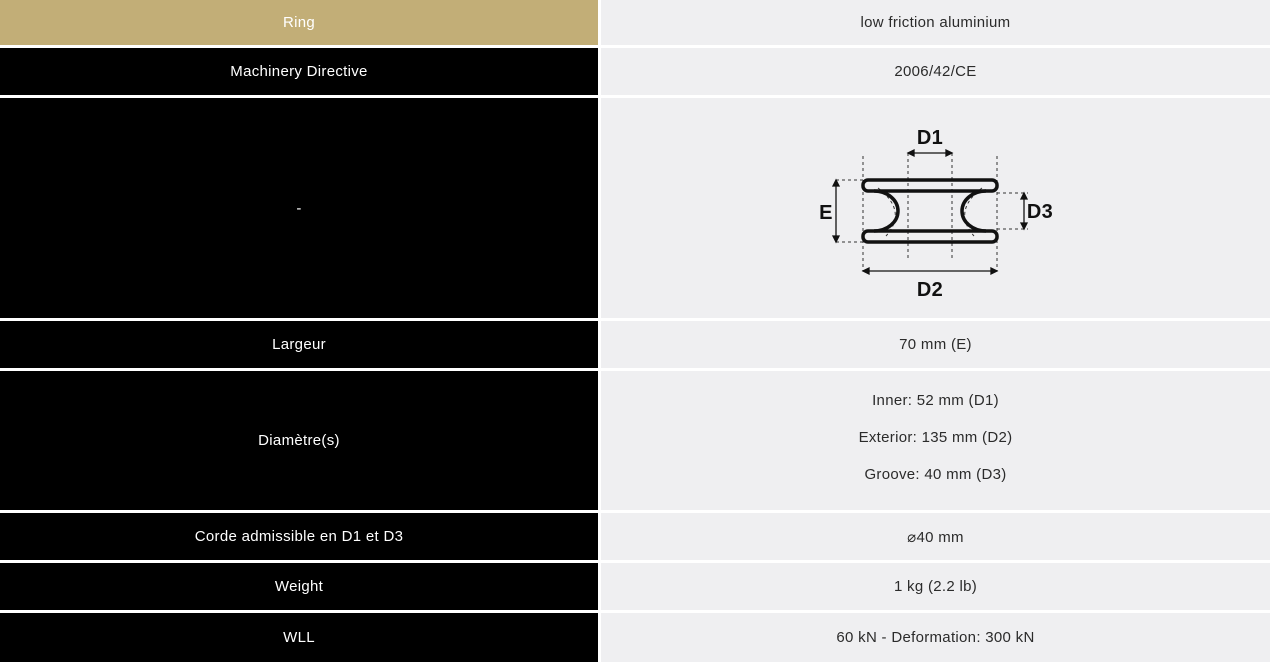 The width and height of the screenshot is (1270, 662). Describe the element at coordinates (299, 536) in the screenshot. I see `spec-label: Corde admissible en D1 et D3` at that location.